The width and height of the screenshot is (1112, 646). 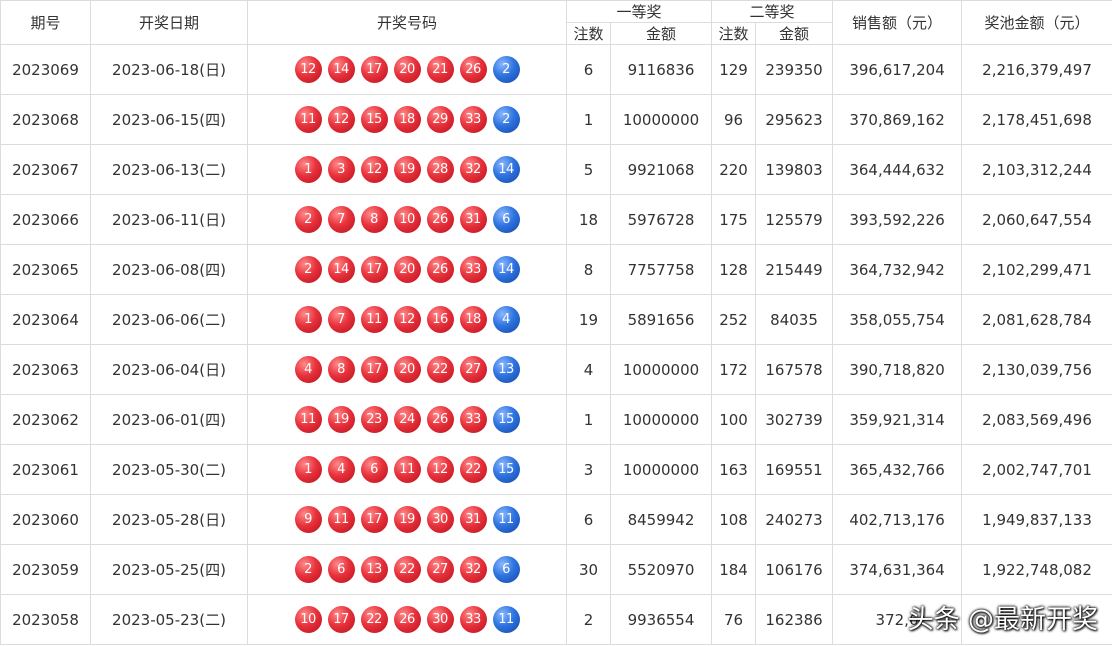 I want to click on date-cell: 2023-06-15(四), so click(x=169, y=119).